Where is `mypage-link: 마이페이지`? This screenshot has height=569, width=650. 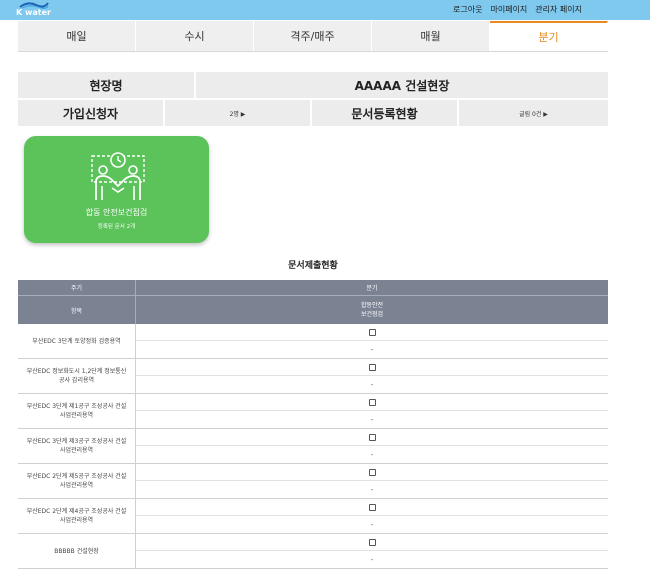
mypage-link: 마이페이지 is located at coordinates (508, 9).